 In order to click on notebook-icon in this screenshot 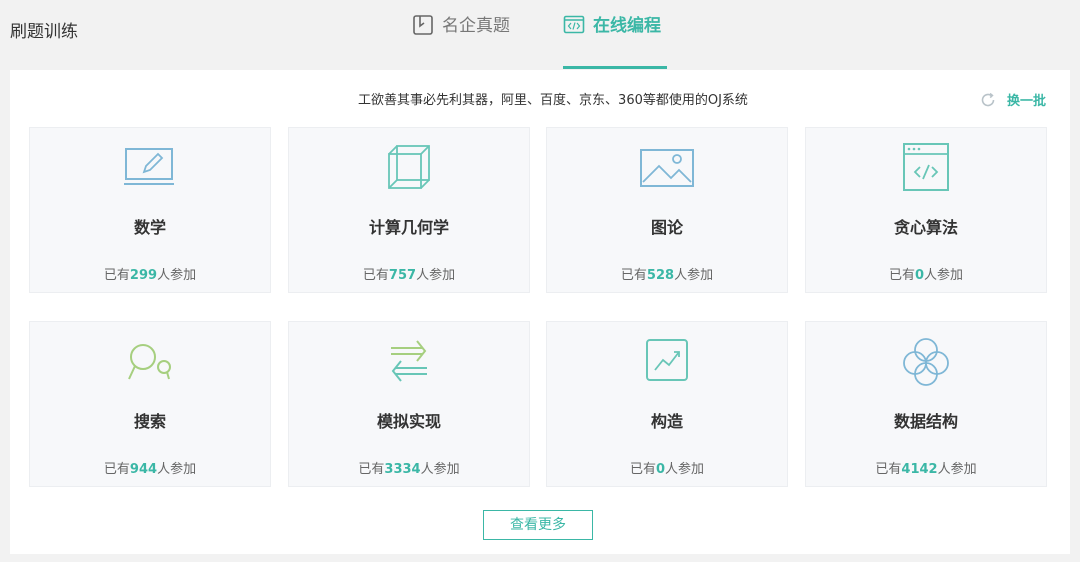, I will do `click(423, 25)`.